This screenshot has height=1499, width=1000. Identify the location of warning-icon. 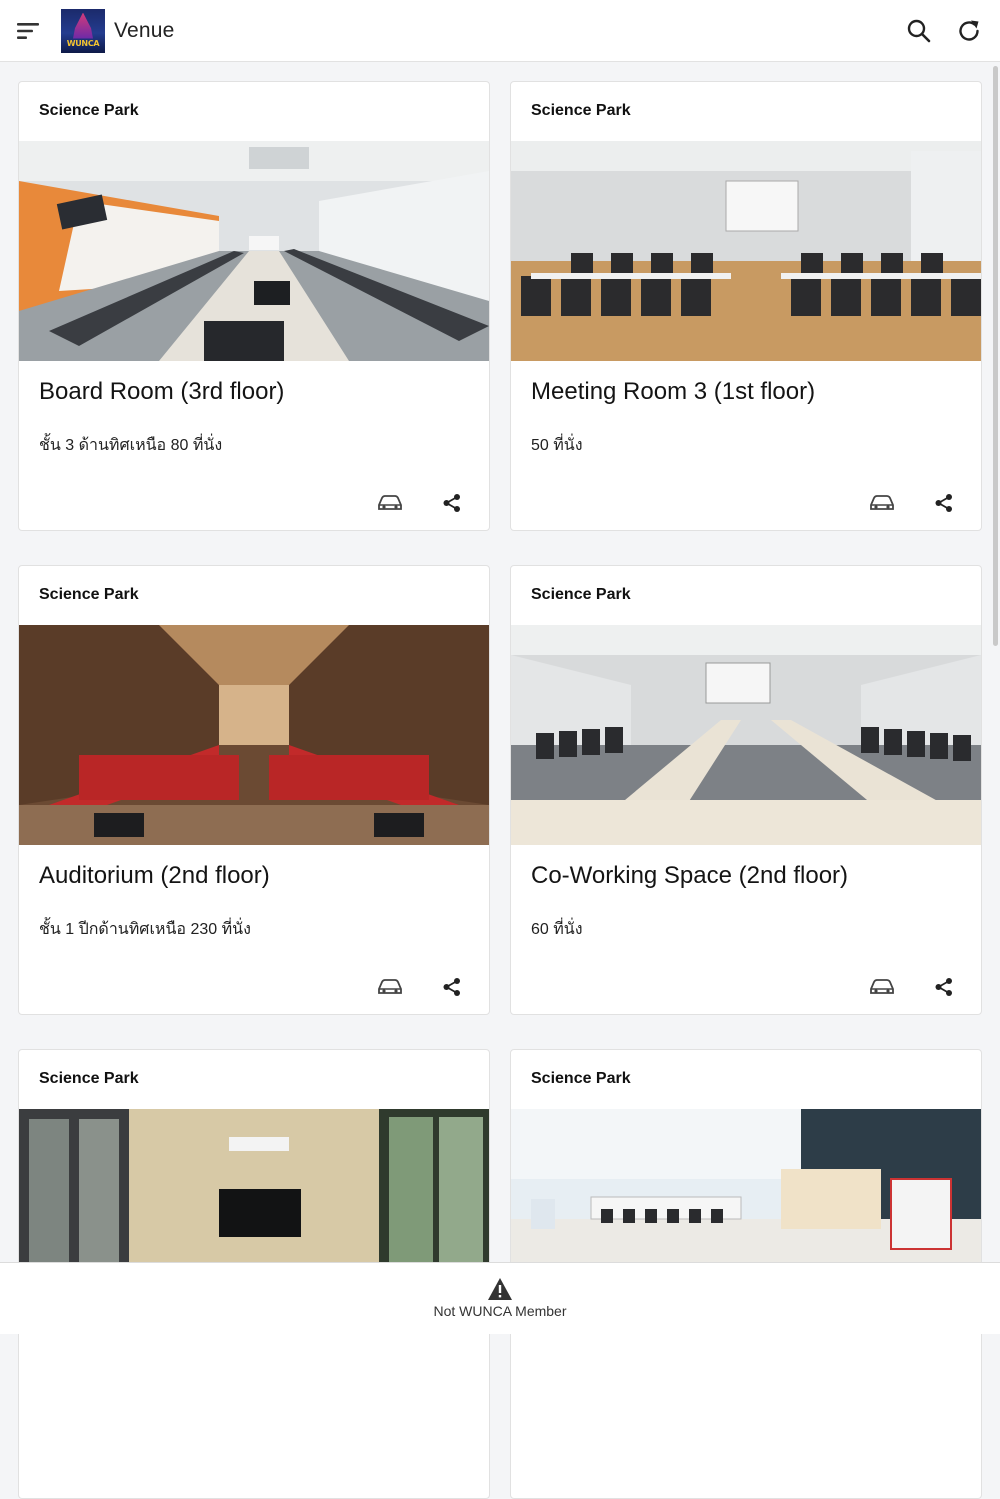
(500, 1289).